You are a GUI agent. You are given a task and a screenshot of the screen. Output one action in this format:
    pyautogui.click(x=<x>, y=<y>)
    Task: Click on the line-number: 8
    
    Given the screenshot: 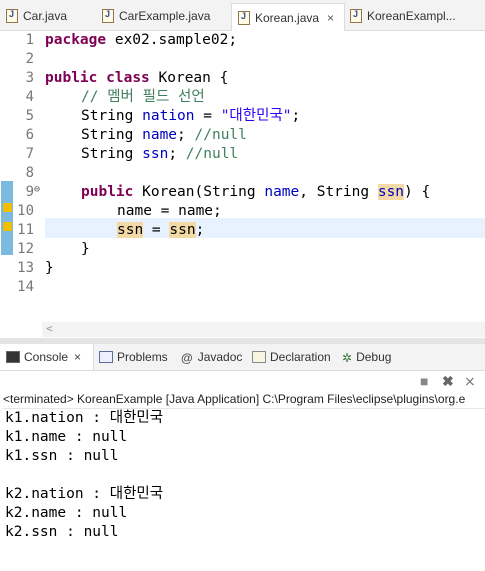 What is the action you would take?
    pyautogui.click(x=29, y=173)
    